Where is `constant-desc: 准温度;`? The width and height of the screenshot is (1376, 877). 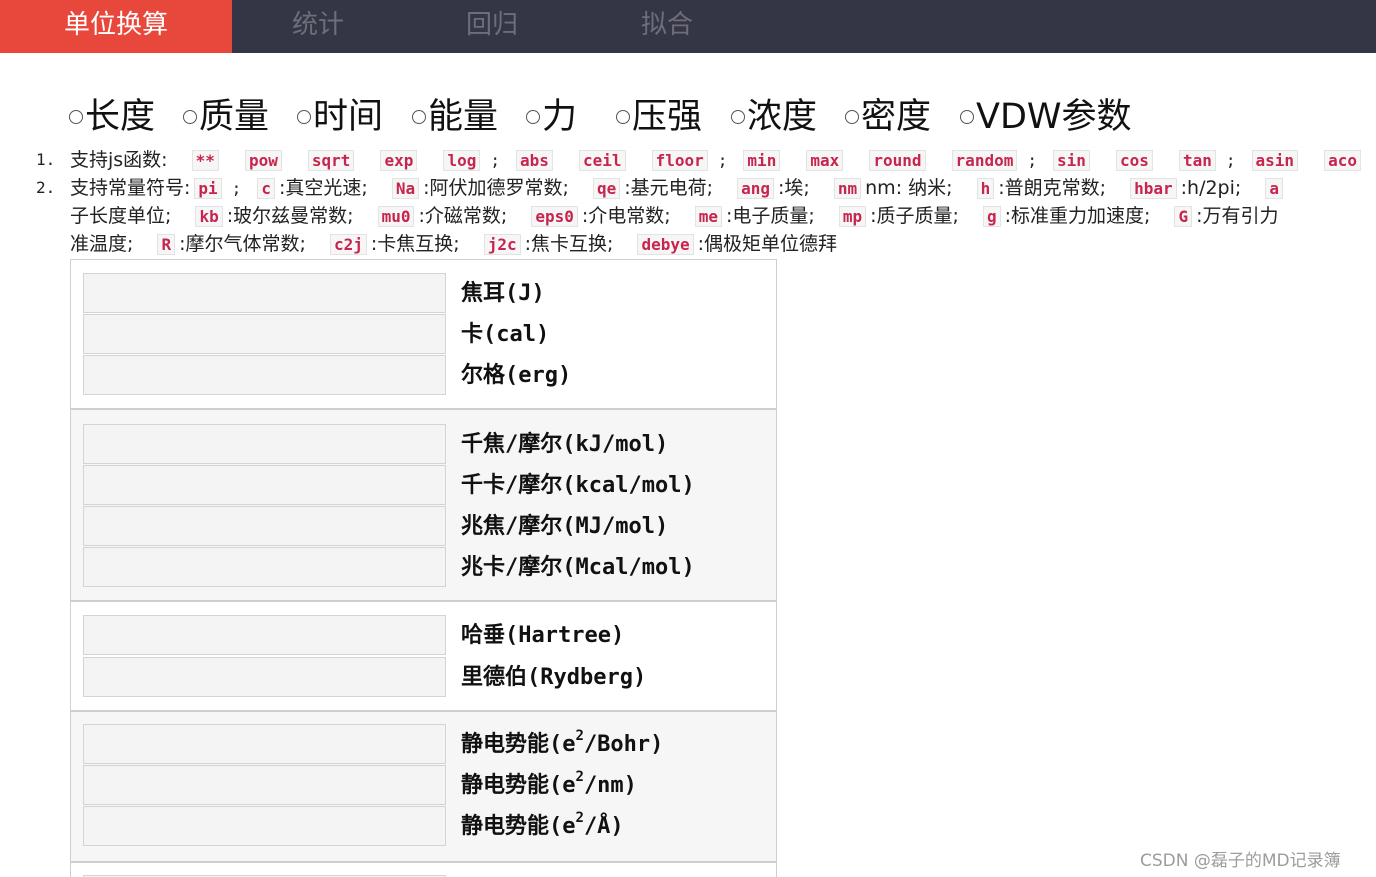
constant-desc: 准温度; is located at coordinates (102, 244).